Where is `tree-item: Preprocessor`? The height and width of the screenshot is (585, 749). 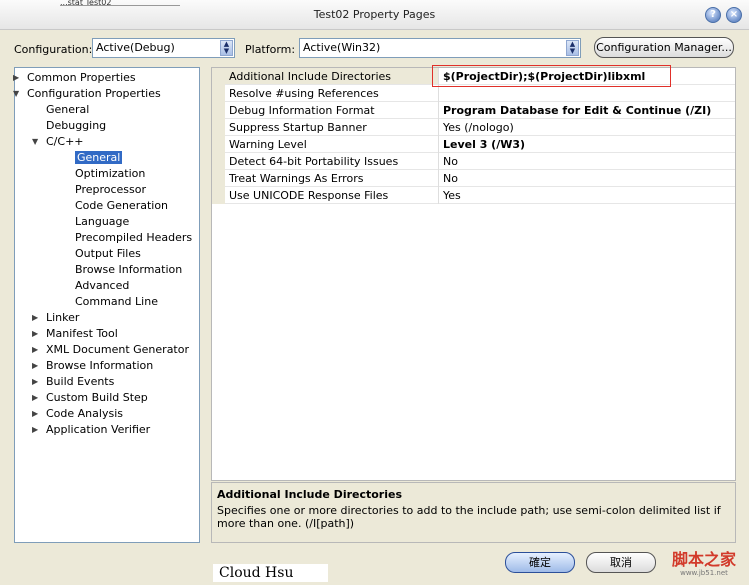
tree-item: Preprocessor is located at coordinates (110, 189).